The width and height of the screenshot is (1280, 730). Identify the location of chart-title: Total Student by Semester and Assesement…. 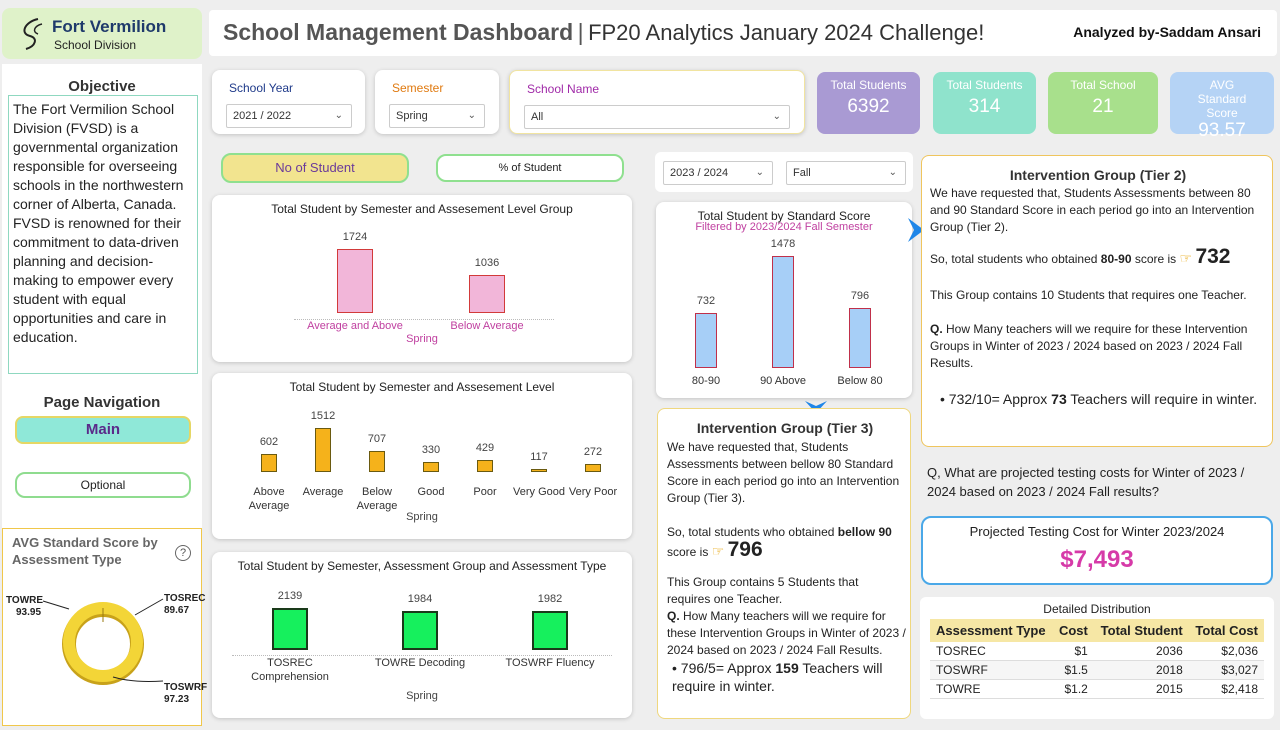
(422, 209).